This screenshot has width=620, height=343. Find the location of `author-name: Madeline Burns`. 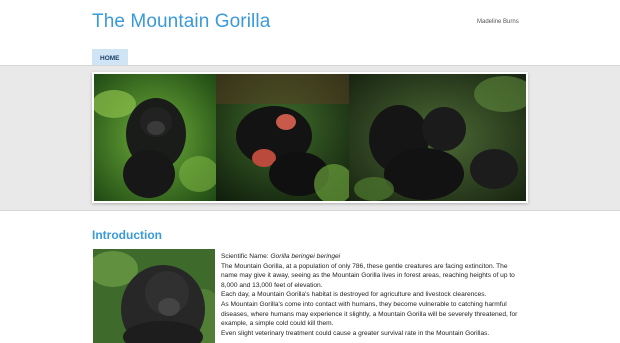

author-name: Madeline Burns is located at coordinates (498, 22).